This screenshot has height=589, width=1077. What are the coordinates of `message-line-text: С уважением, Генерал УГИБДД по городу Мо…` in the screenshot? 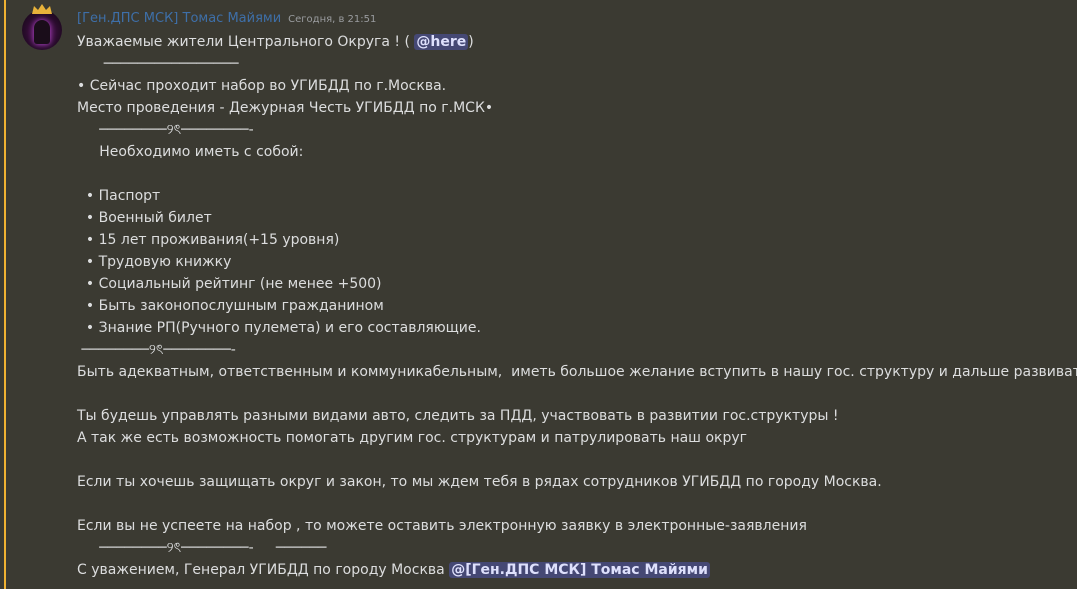 It's located at (263, 570).